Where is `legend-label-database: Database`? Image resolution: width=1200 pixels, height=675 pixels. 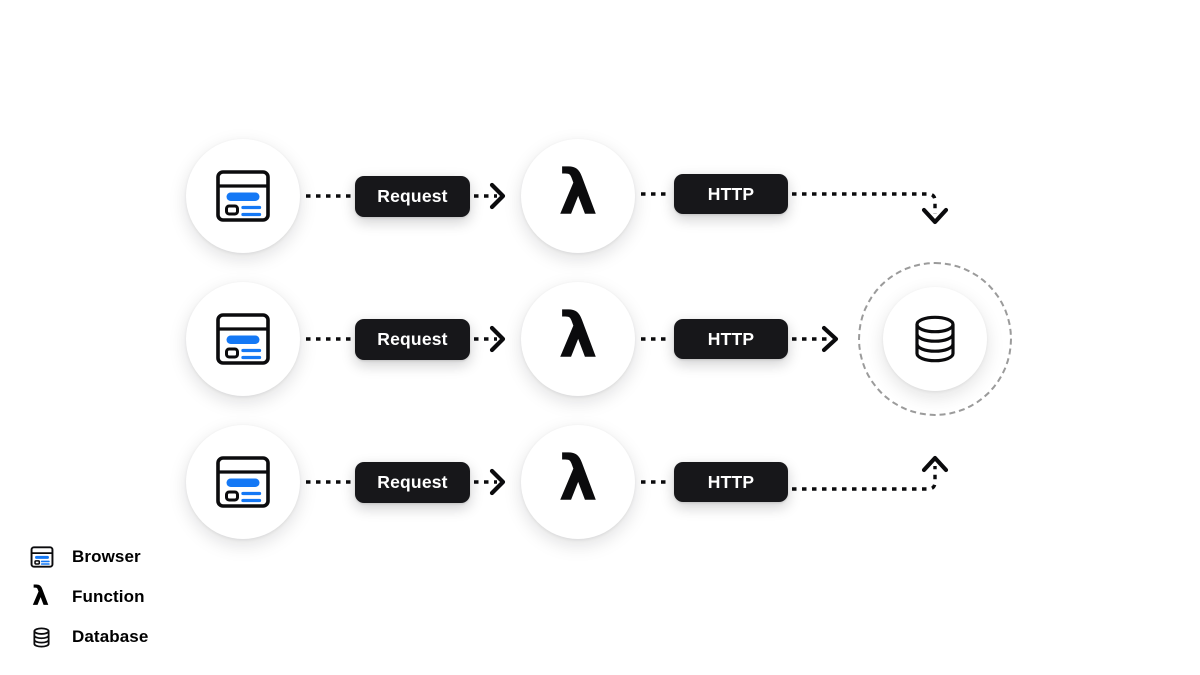 legend-label-database: Database is located at coordinates (110, 636).